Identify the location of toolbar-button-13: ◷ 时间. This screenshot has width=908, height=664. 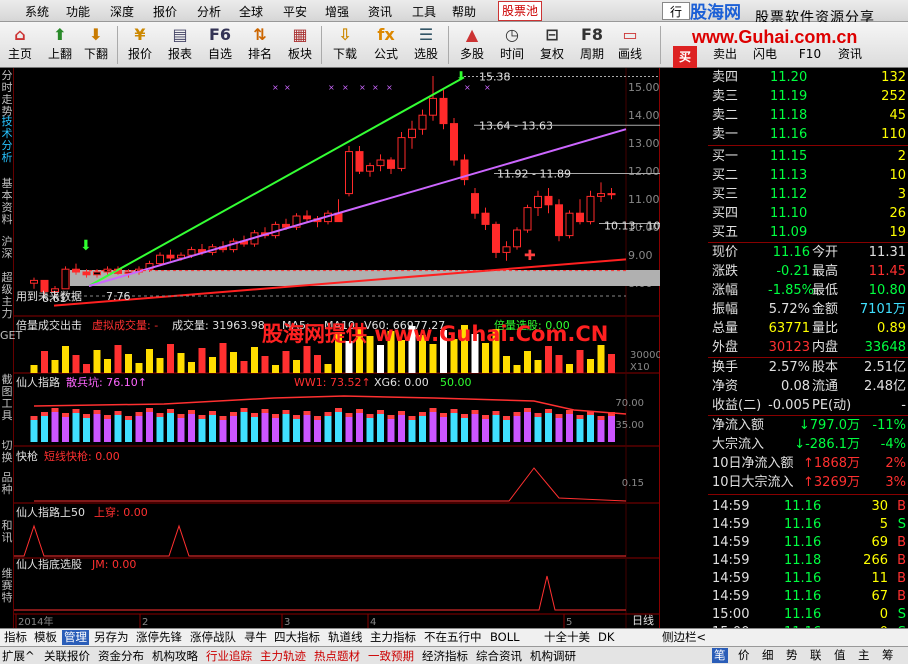
(512, 45).